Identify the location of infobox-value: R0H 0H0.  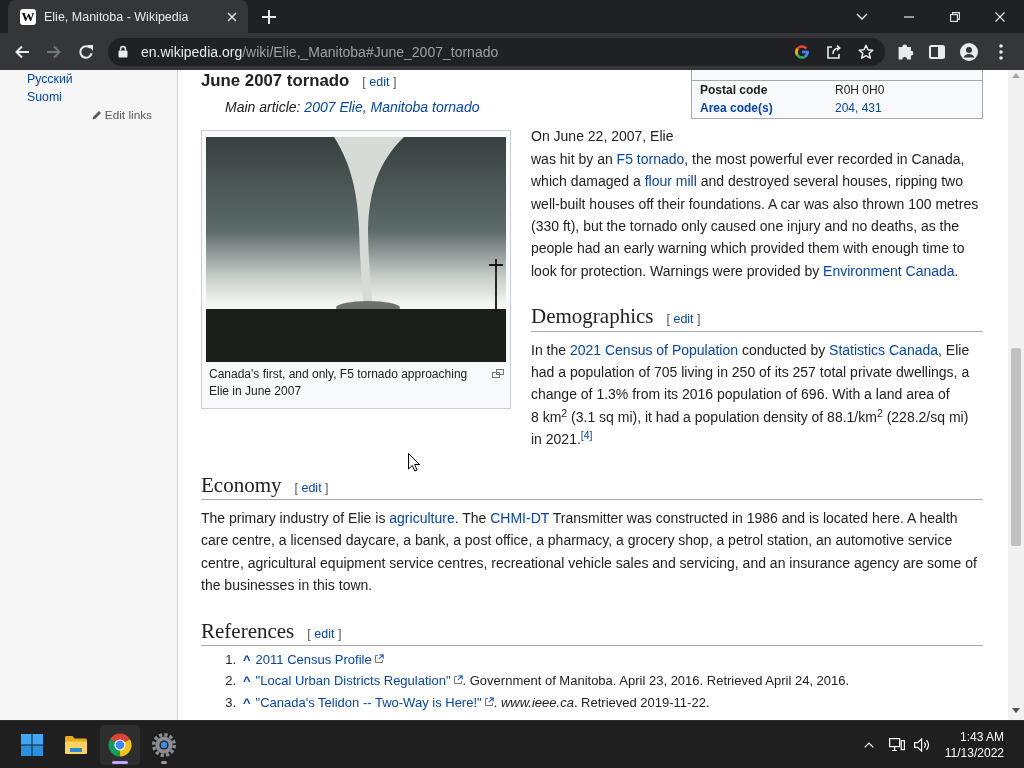
(860, 90).